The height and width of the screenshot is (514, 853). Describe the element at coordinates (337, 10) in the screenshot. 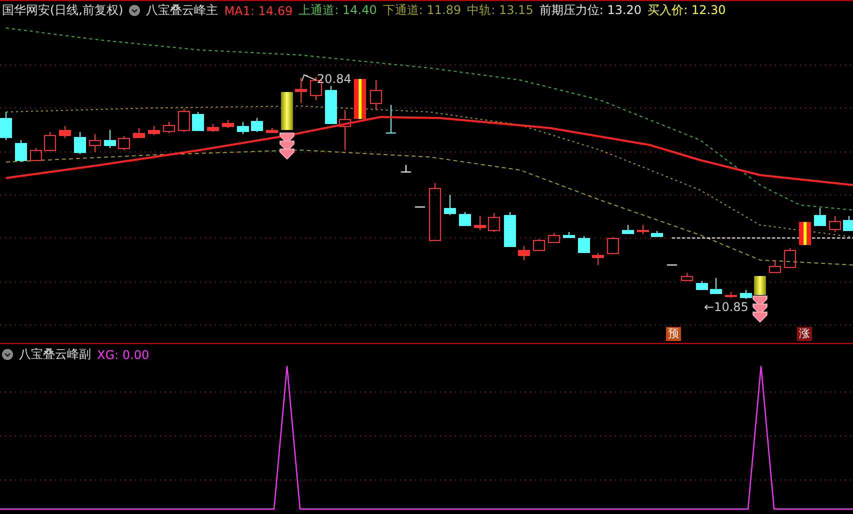

I see `indicator-value: 上通道: 14.40` at that location.